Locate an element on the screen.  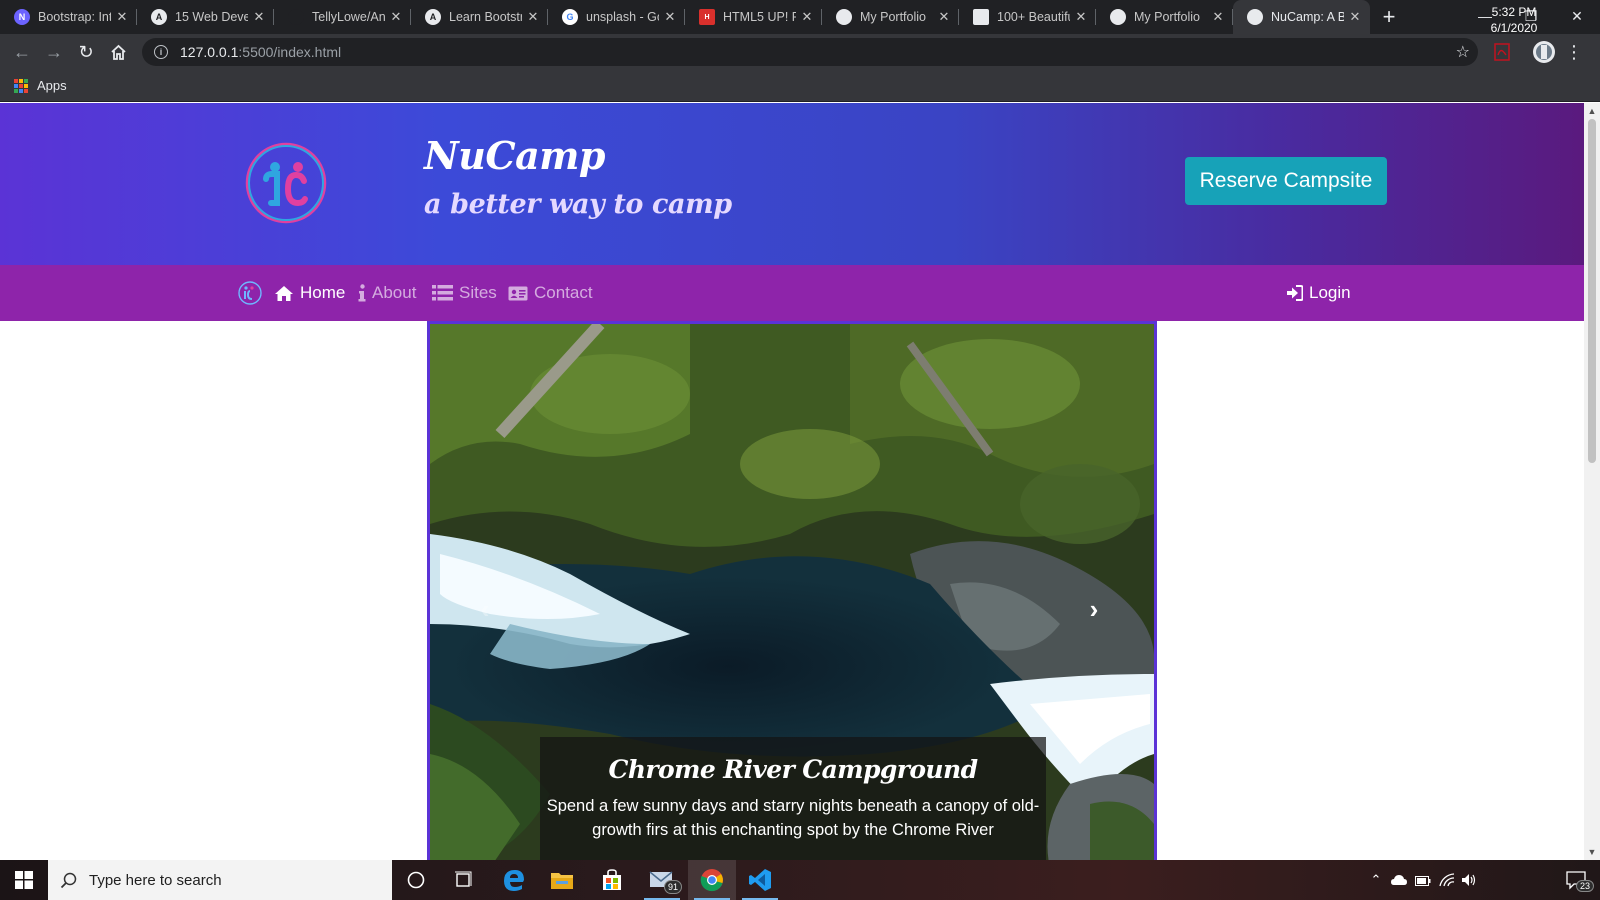
url-path: :5500/index.html is located at coordinates (290, 52).